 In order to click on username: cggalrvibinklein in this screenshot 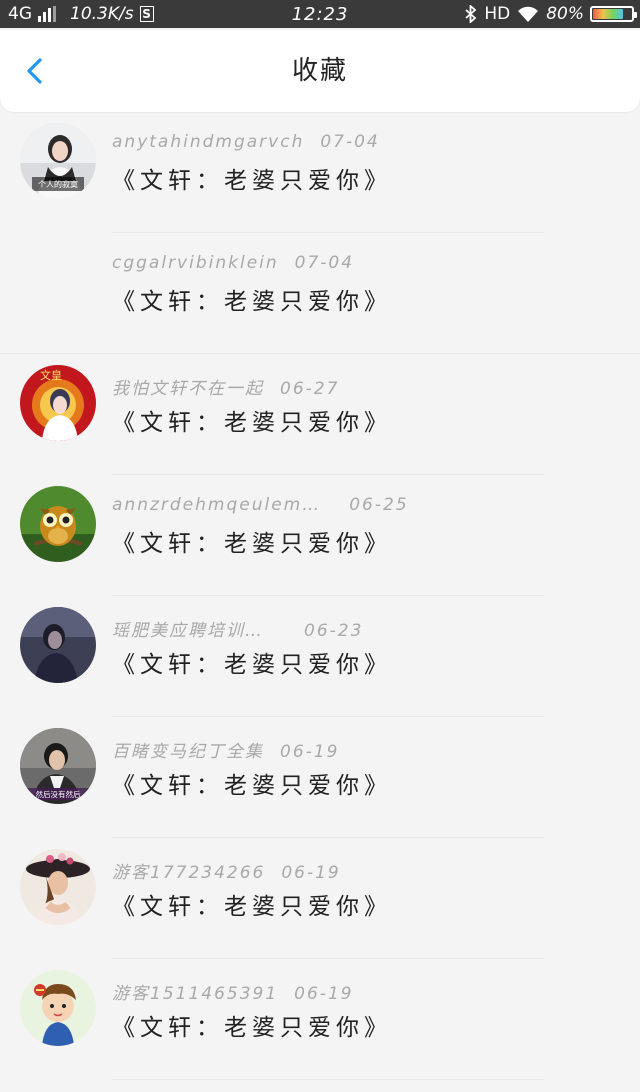, I will do `click(195, 263)`.